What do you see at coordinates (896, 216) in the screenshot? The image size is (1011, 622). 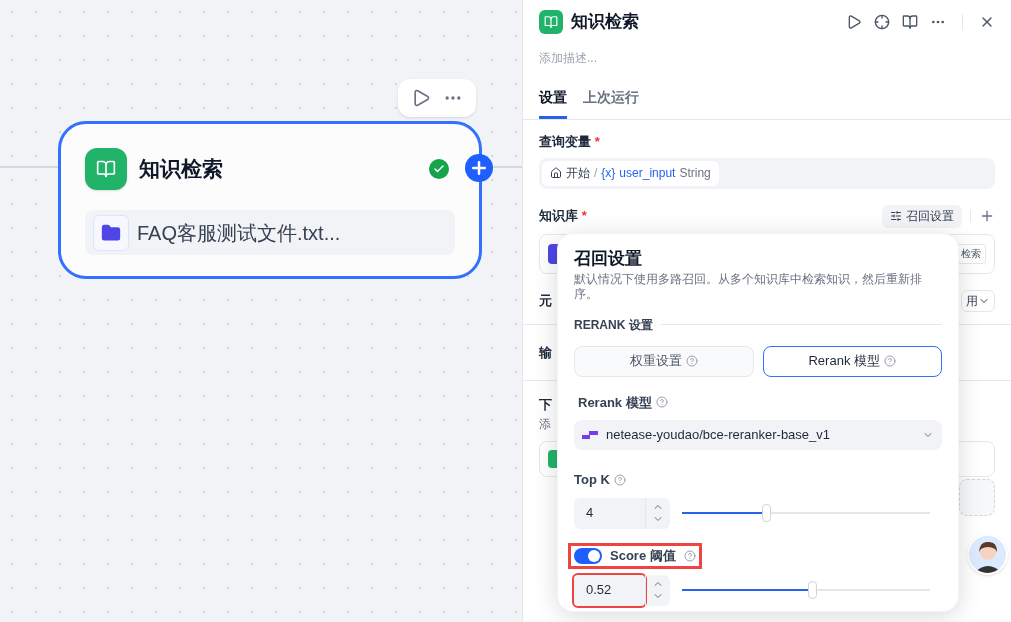 I see `sliders-icon` at bounding box center [896, 216].